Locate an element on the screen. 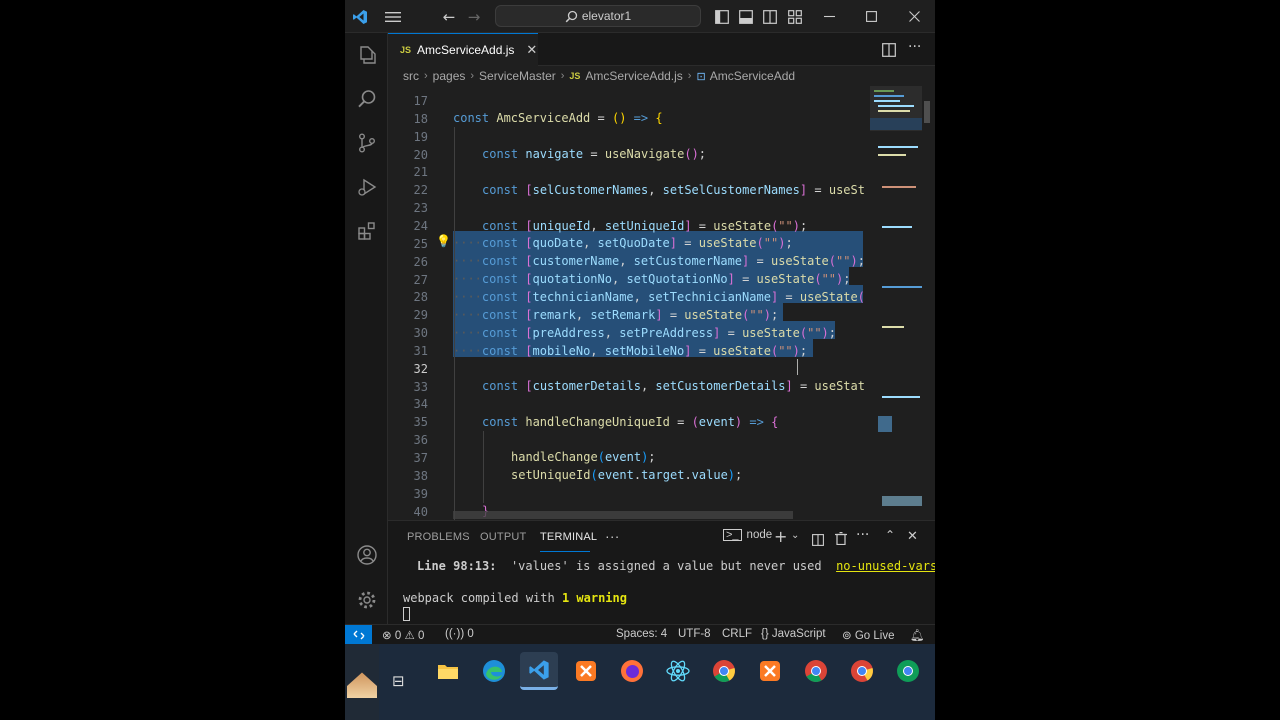 This screenshot has width=1280, height=720. indentation-status: Spaces: 4 is located at coordinates (641, 634).